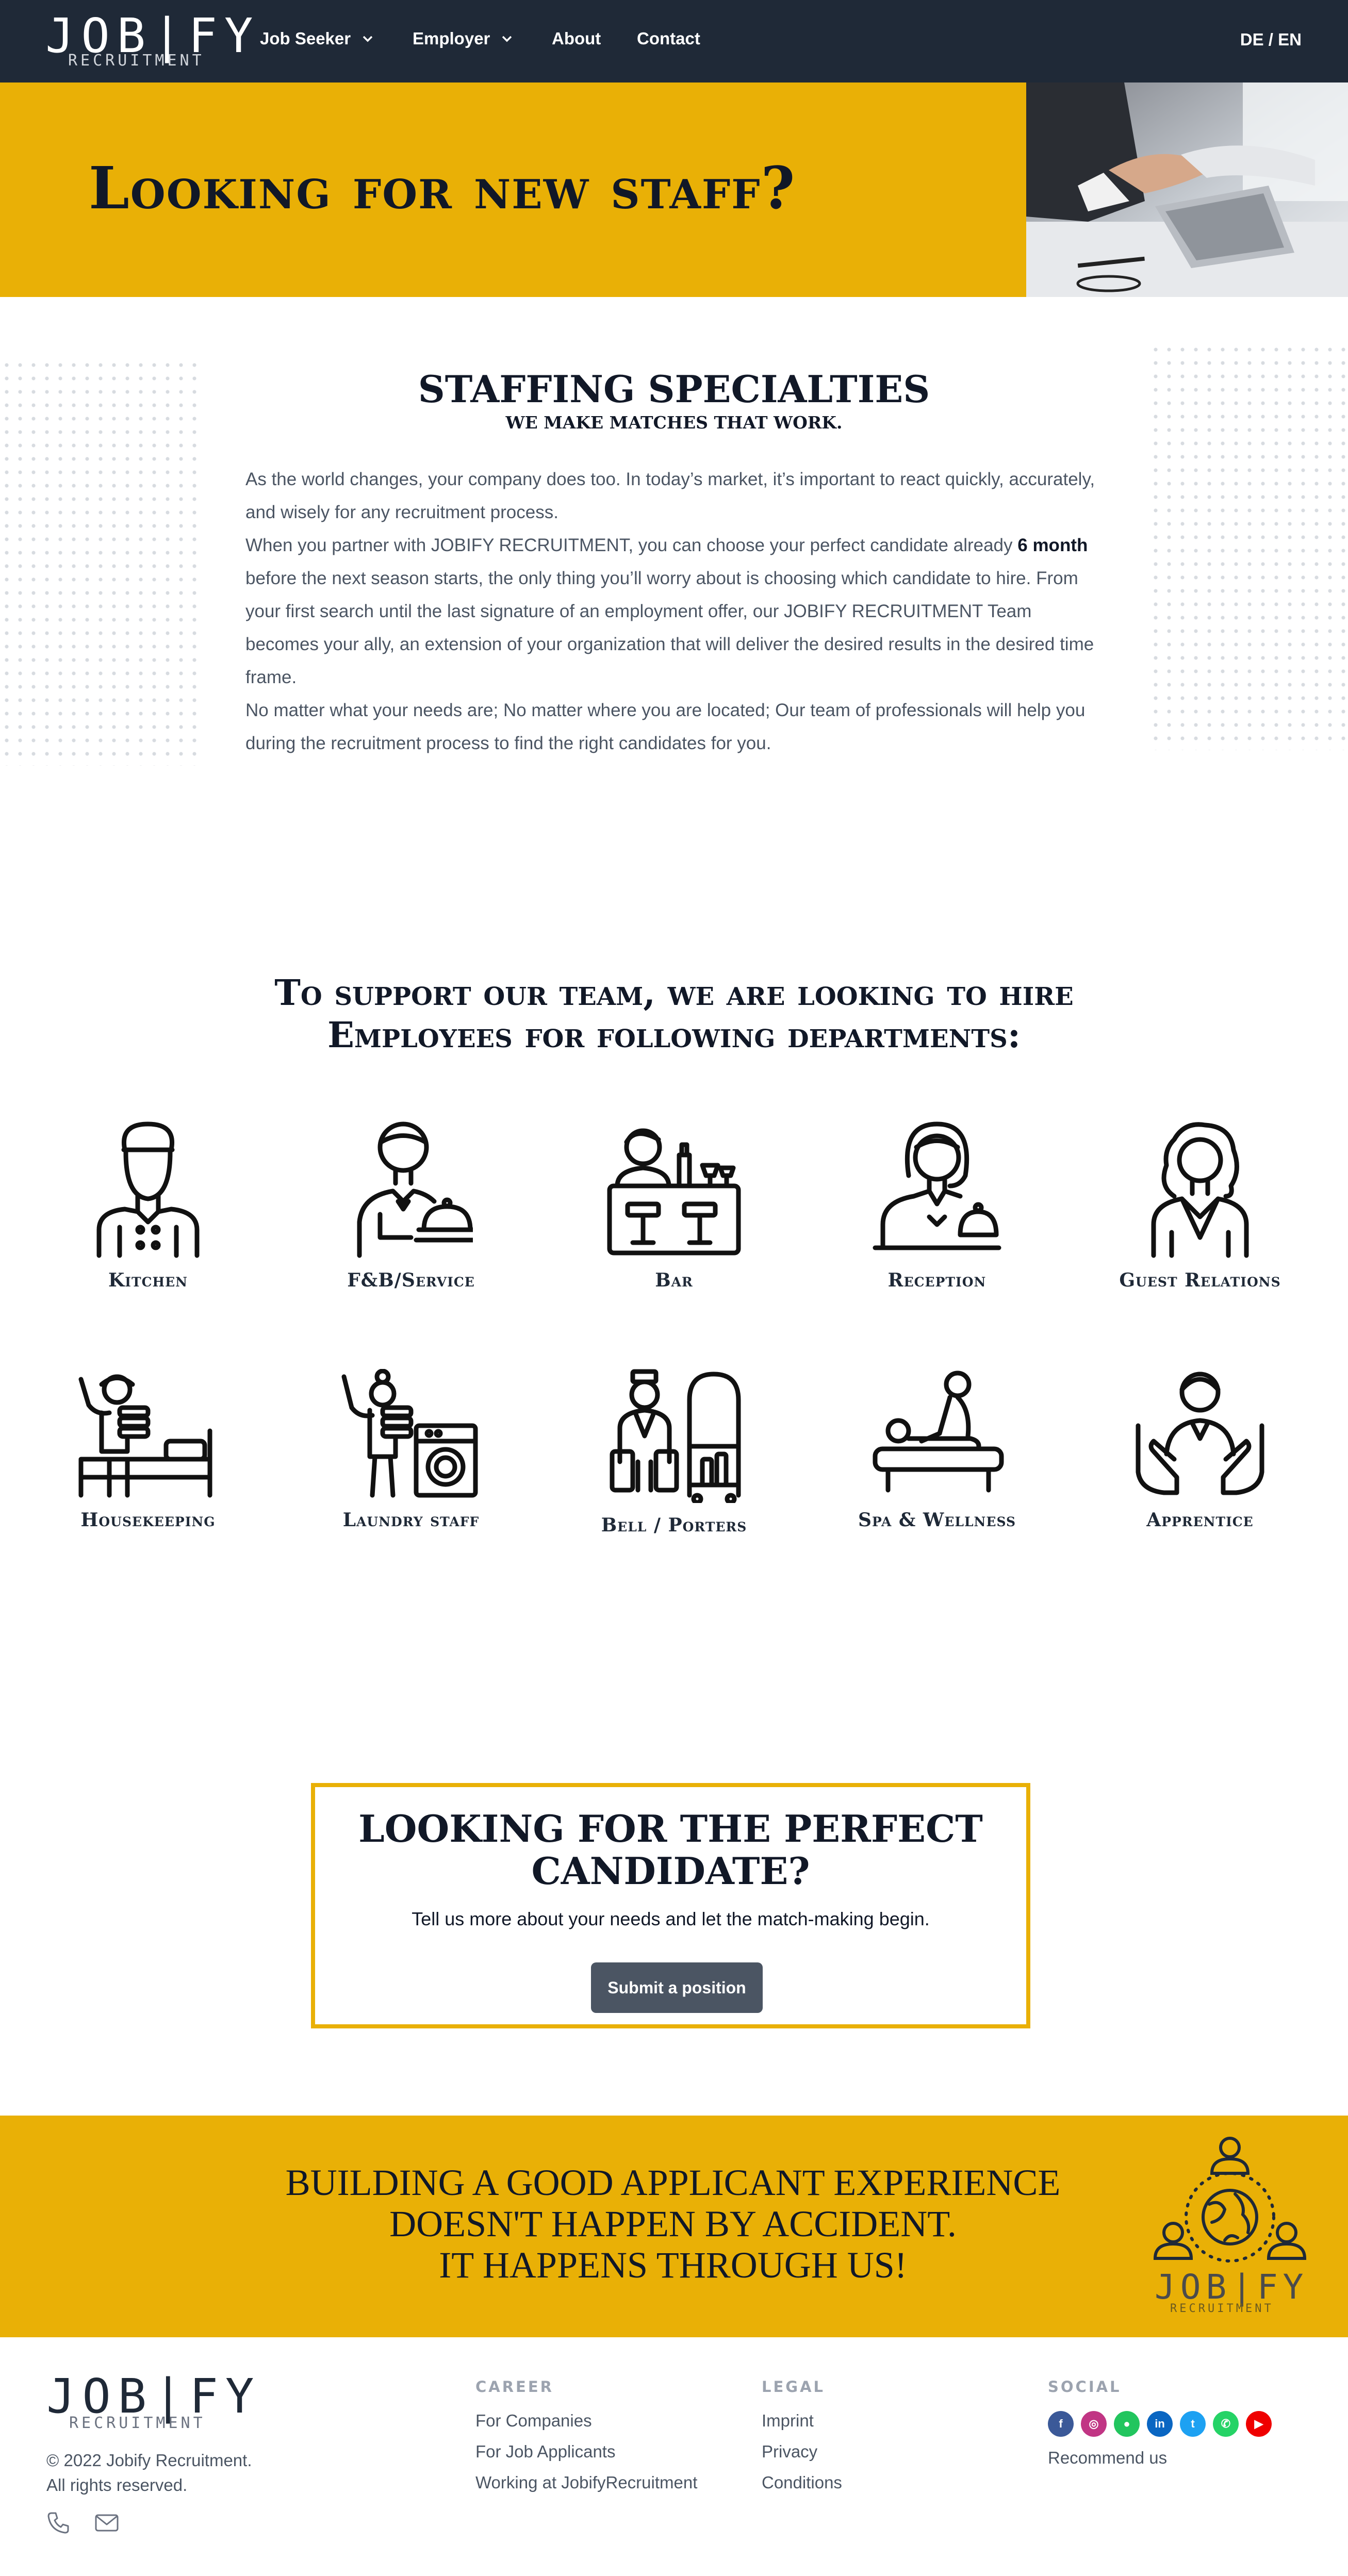 The image size is (1348, 2576). Describe the element at coordinates (937, 1280) in the screenshot. I see `department-label: Reception` at that location.